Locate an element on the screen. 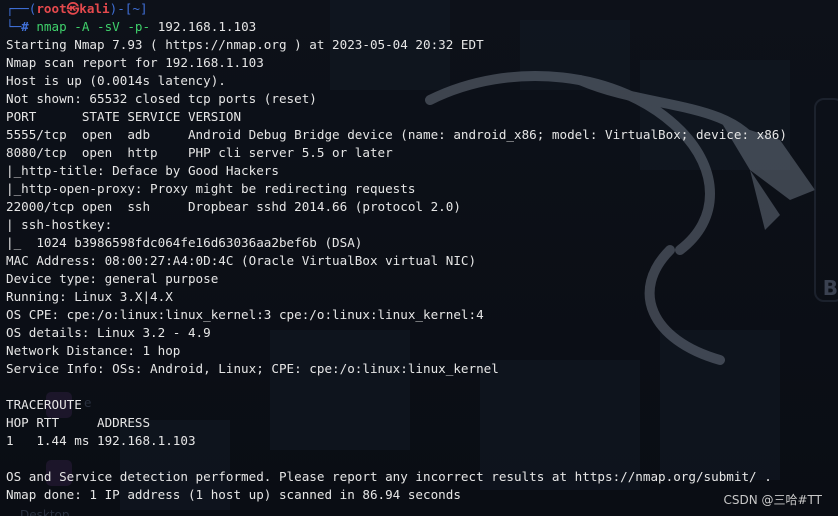  port-table-header: PORT STATE SERVICE VERSION is located at coordinates (124, 116).